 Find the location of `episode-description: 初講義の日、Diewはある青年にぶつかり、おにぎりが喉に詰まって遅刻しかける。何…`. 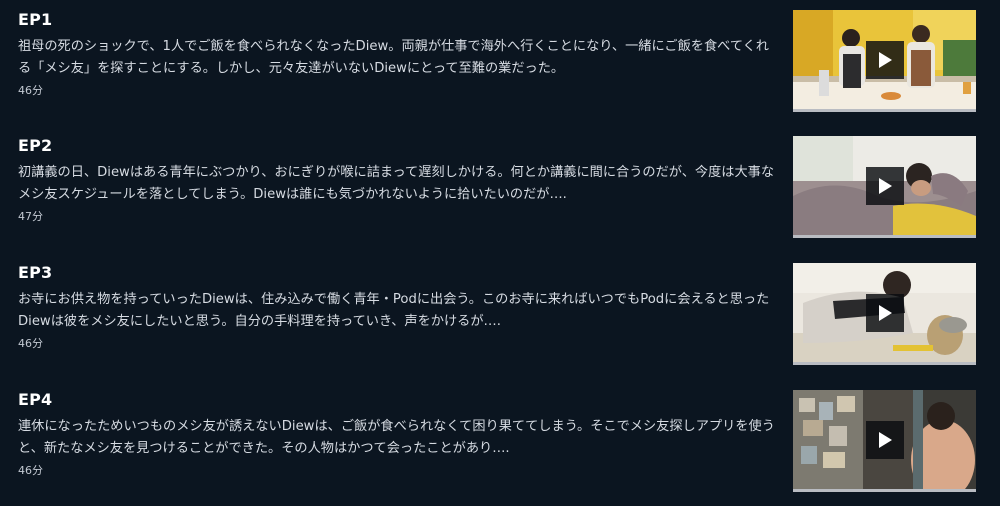

episode-description: 初講義の日、Diewはある青年にぶつかり、おにぎりが喉に詰まって遅刻しかける。何… is located at coordinates (396, 183).